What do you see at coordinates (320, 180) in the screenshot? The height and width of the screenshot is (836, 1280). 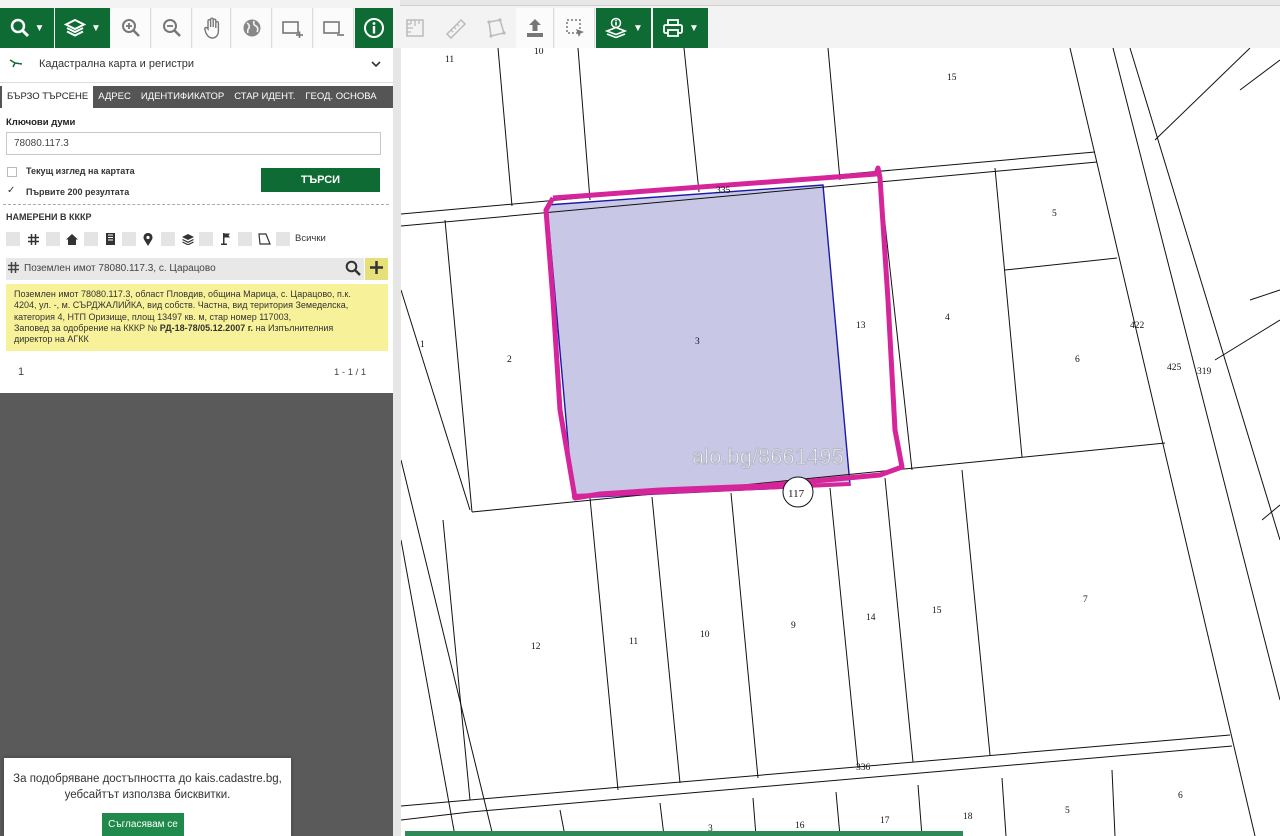 I see `search-button: ТЪРСИ` at bounding box center [320, 180].